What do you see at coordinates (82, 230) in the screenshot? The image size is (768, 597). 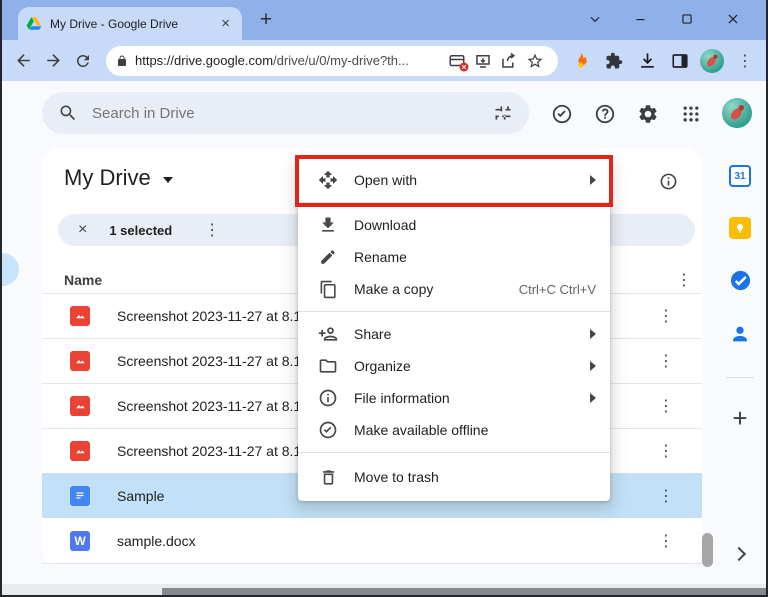 I see `clear-selection-icon: ×` at bounding box center [82, 230].